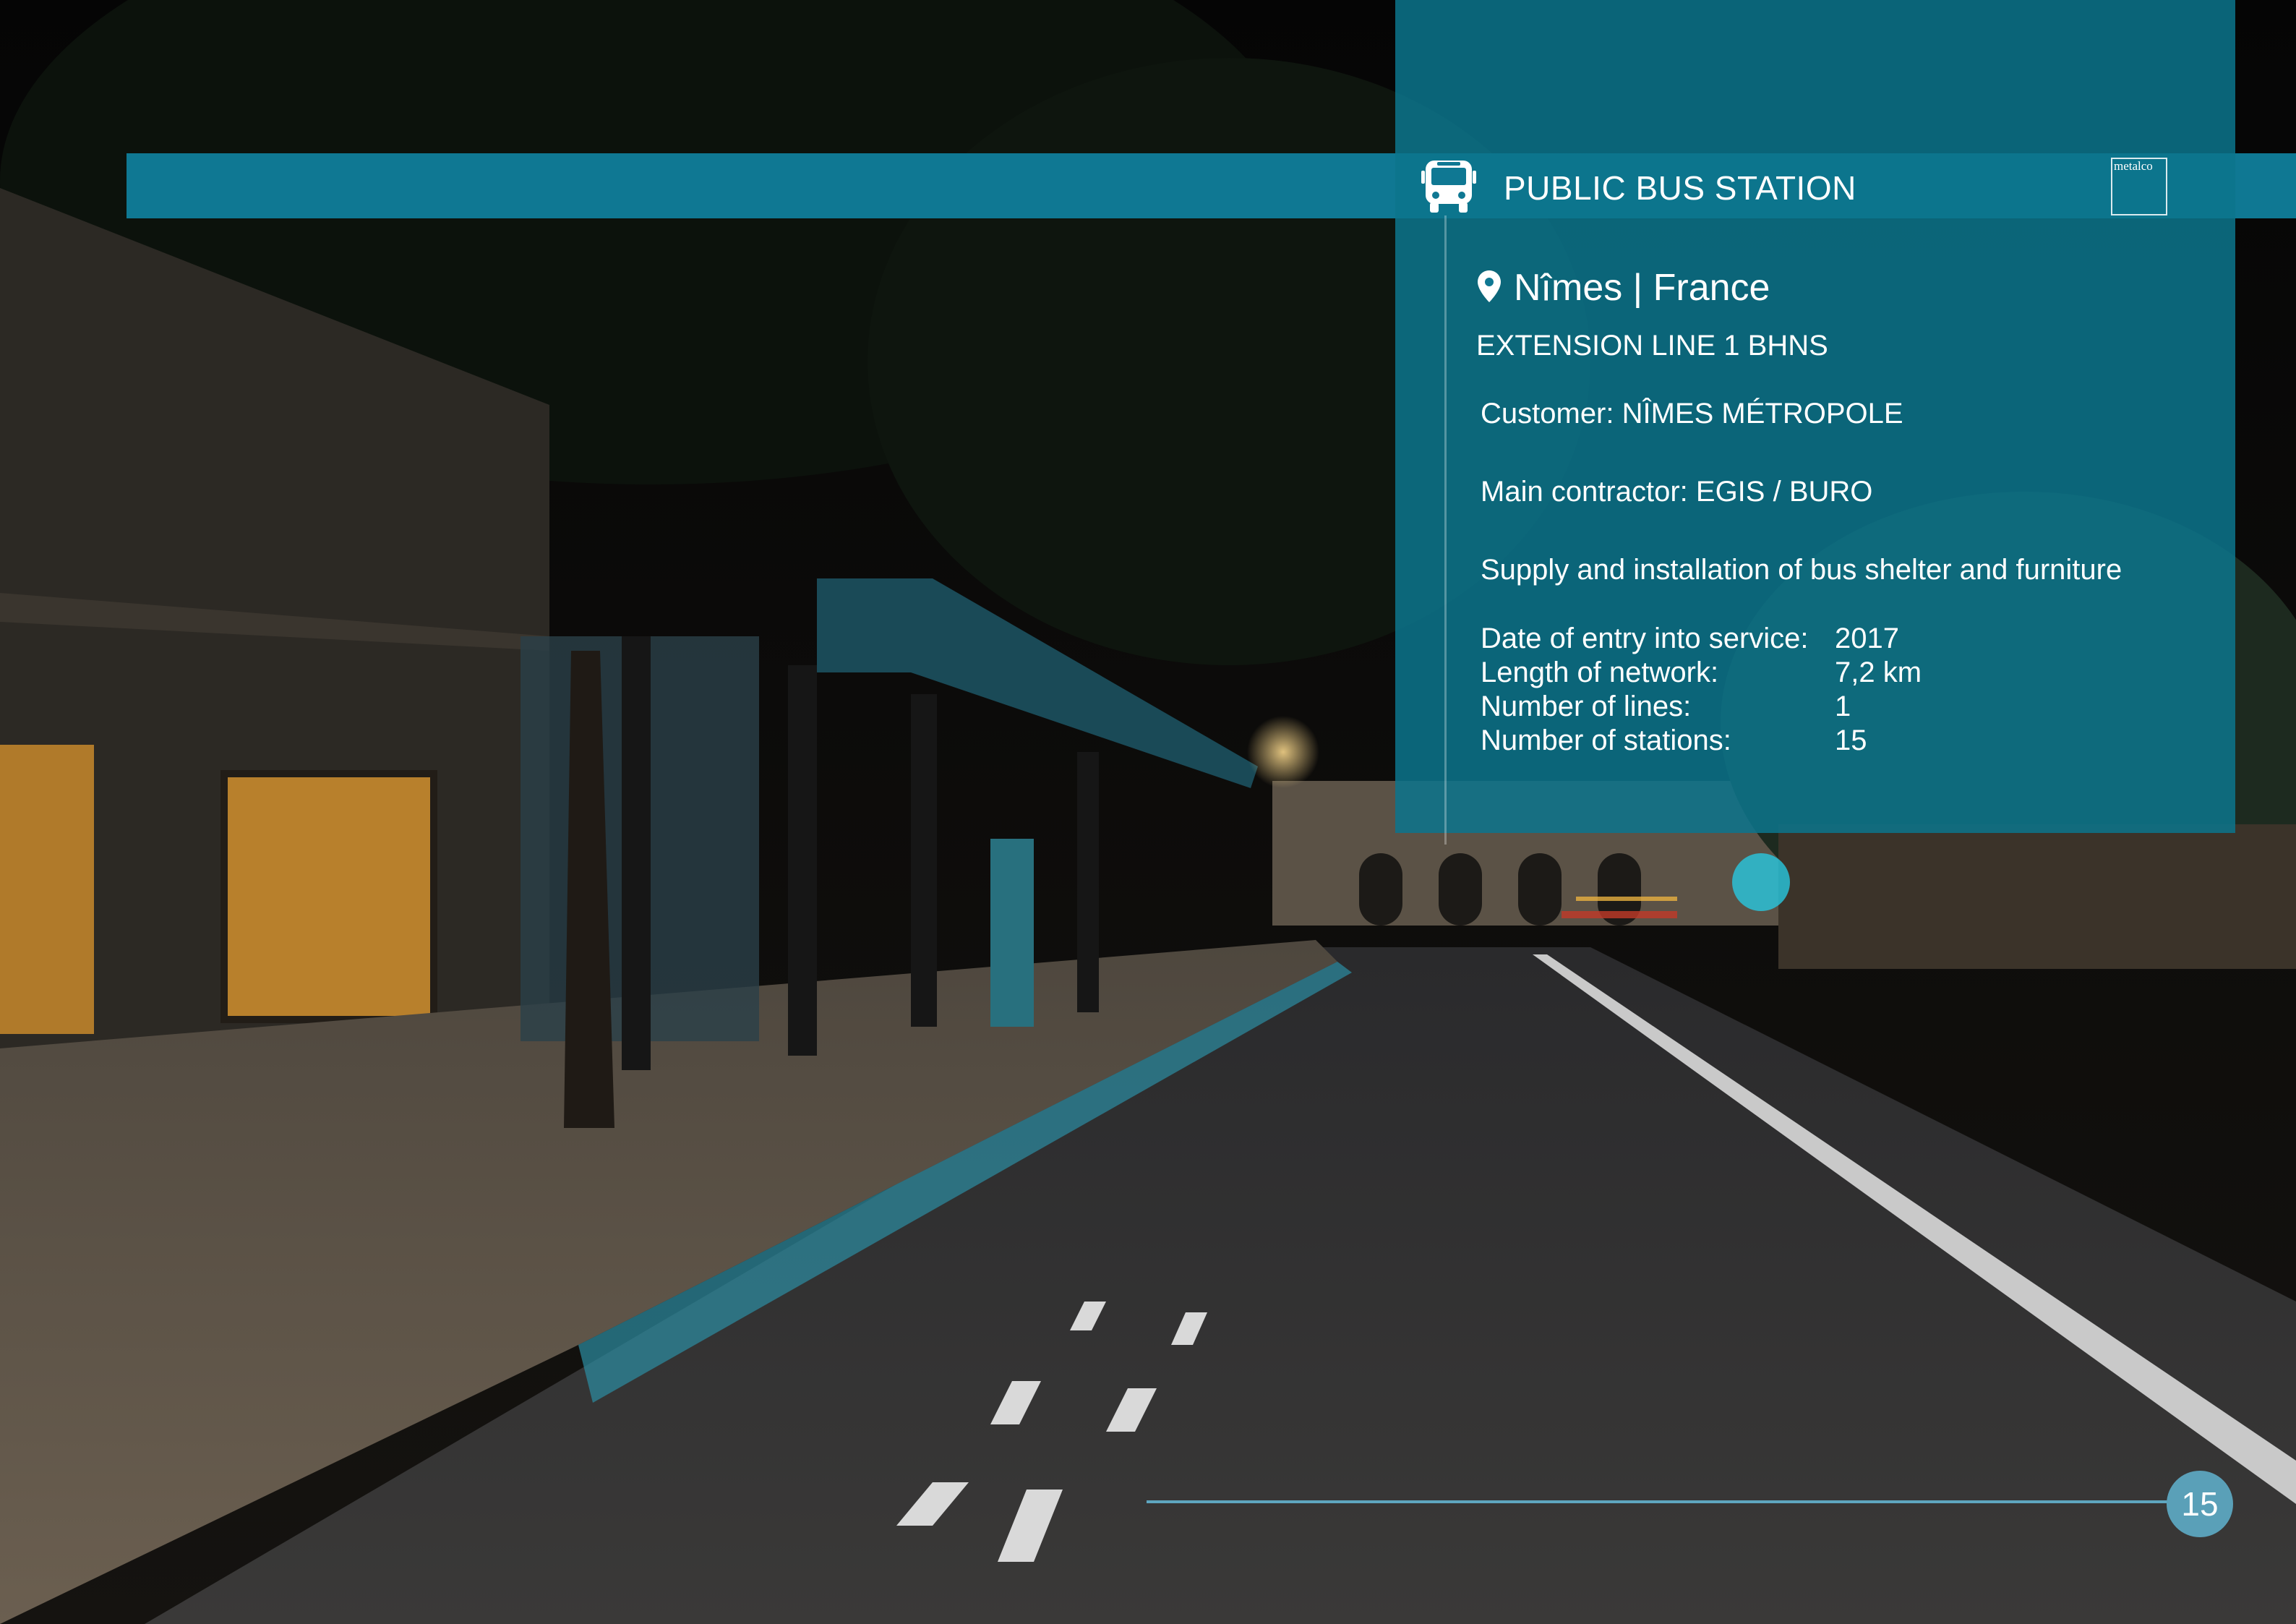 Image resolution: width=2296 pixels, height=1624 pixels. I want to click on brand-logo-text: metalco, so click(2133, 166).